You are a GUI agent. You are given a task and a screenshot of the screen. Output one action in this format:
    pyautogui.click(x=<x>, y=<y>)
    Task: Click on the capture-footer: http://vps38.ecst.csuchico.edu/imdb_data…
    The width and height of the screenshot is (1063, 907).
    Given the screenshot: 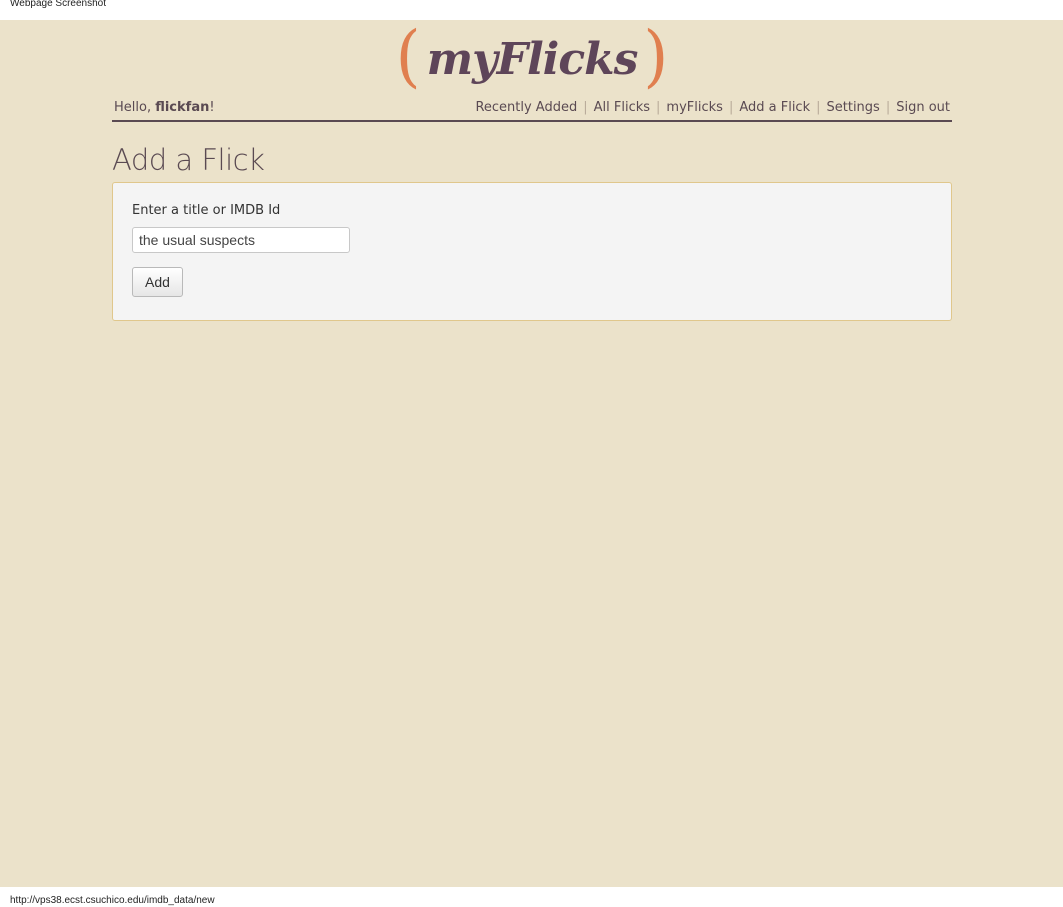 What is the action you would take?
    pyautogui.click(x=531, y=897)
    